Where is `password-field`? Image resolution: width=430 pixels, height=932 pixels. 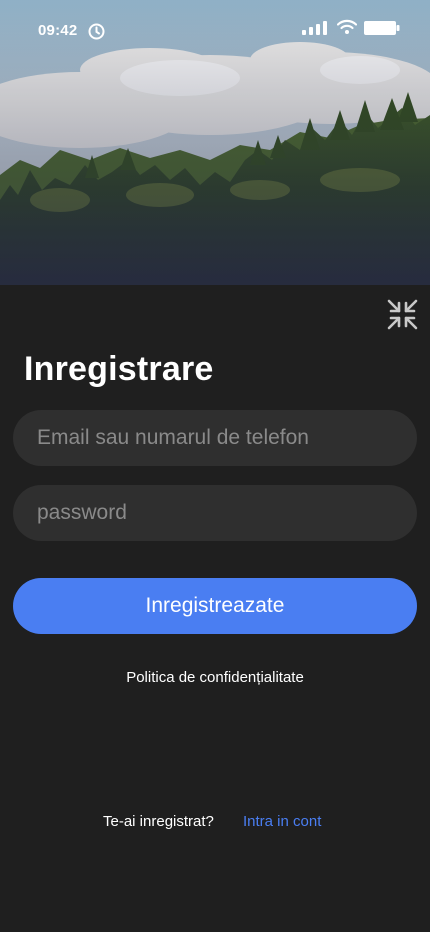 password-field is located at coordinates (215, 513).